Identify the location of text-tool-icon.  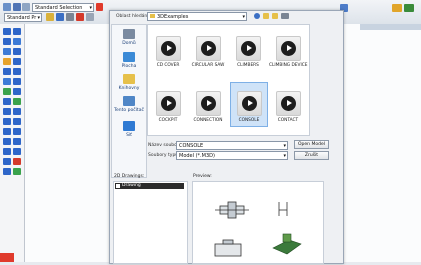
(17, 81).